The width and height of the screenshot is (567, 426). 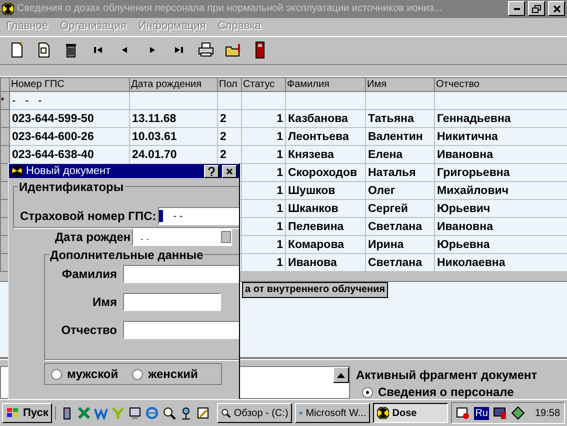 I want to click on table-cell: Ирина, so click(x=386, y=244).